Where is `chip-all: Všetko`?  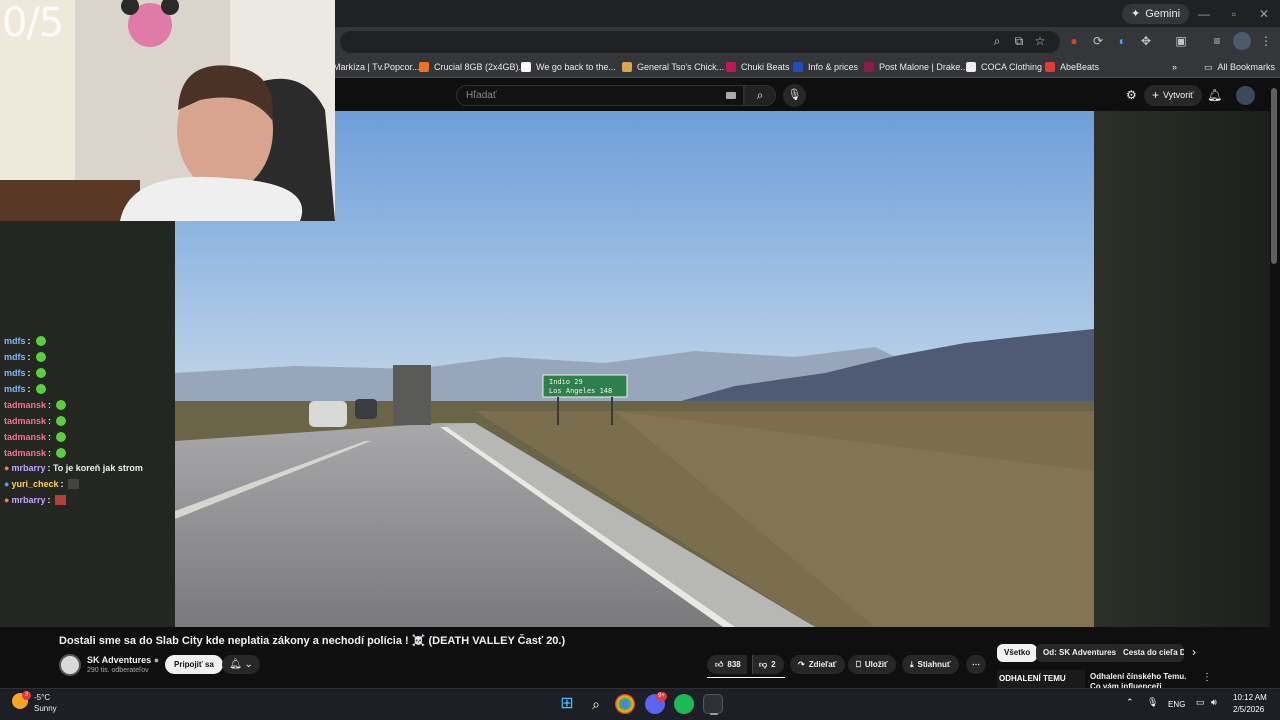 chip-all: Všetko is located at coordinates (1017, 653).